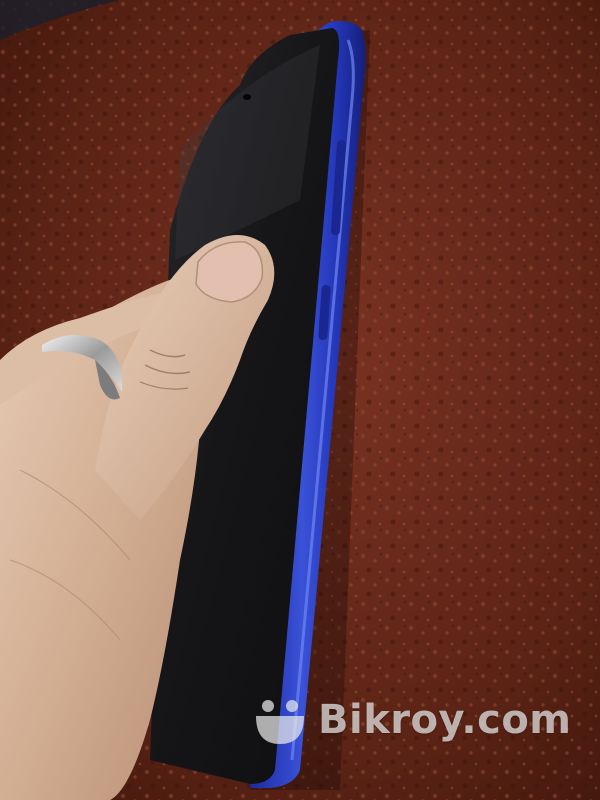 The image size is (600, 800). I want to click on watermark-text: Bikroy.com, so click(445, 720).